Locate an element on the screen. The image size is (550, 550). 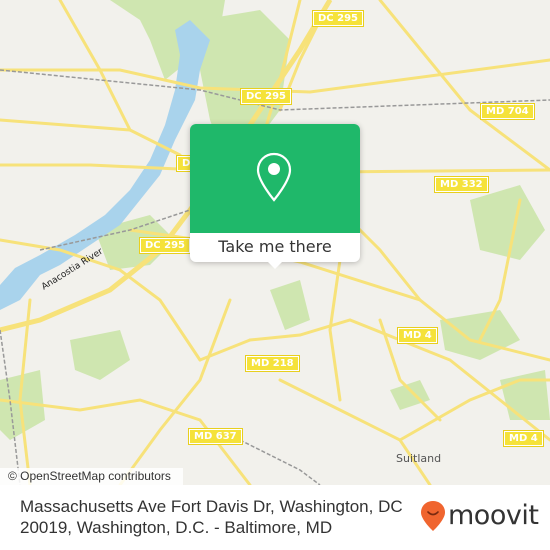
map-pin-icon is located at coordinates (274, 177).